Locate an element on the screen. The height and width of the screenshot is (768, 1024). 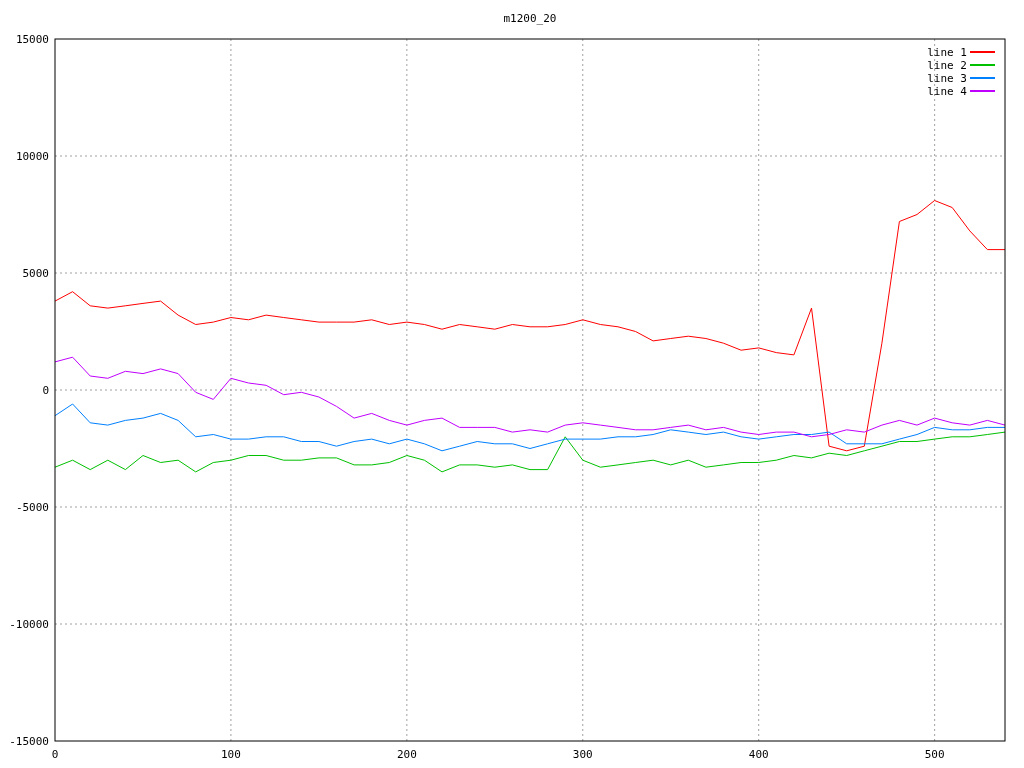
legend-label: line 3 is located at coordinates (947, 78).